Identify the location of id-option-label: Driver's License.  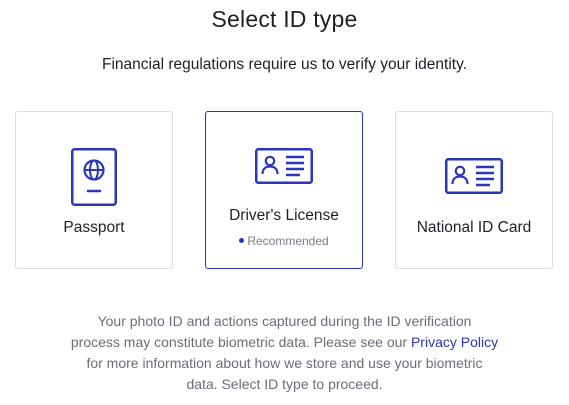
(284, 215).